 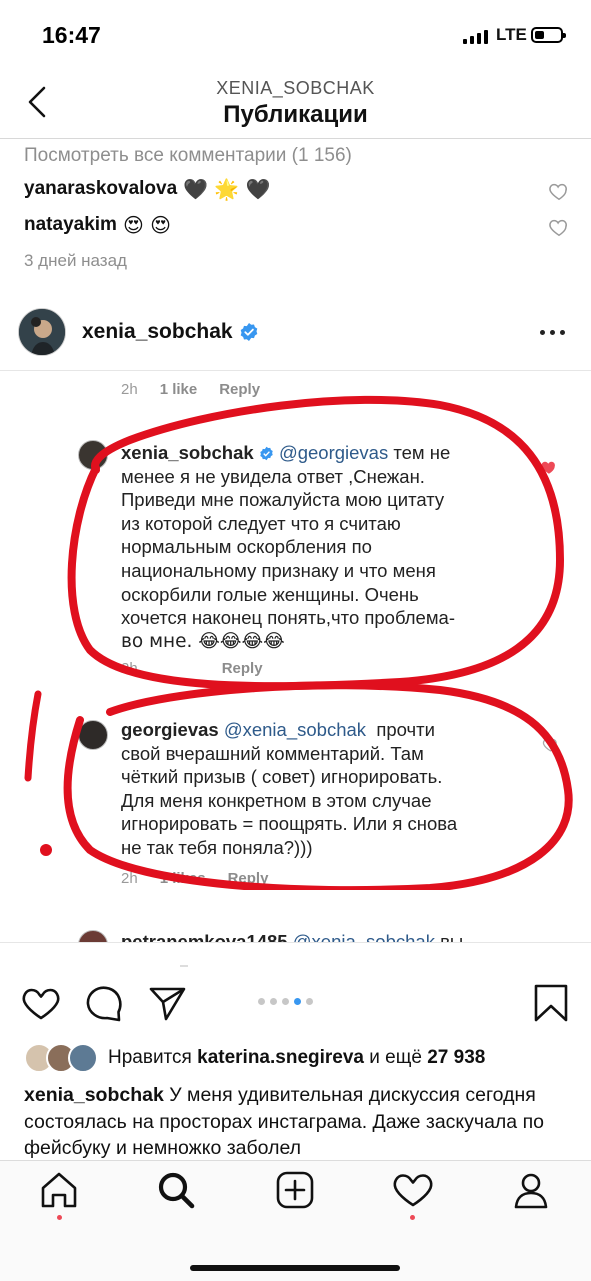 What do you see at coordinates (170, 729) in the screenshot?
I see `comment-username: georgievas` at bounding box center [170, 729].